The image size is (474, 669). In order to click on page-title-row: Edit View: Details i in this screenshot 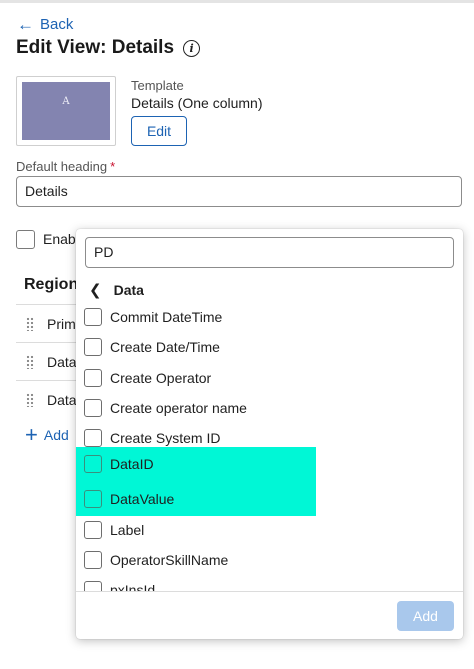, I will do `click(108, 48)`.